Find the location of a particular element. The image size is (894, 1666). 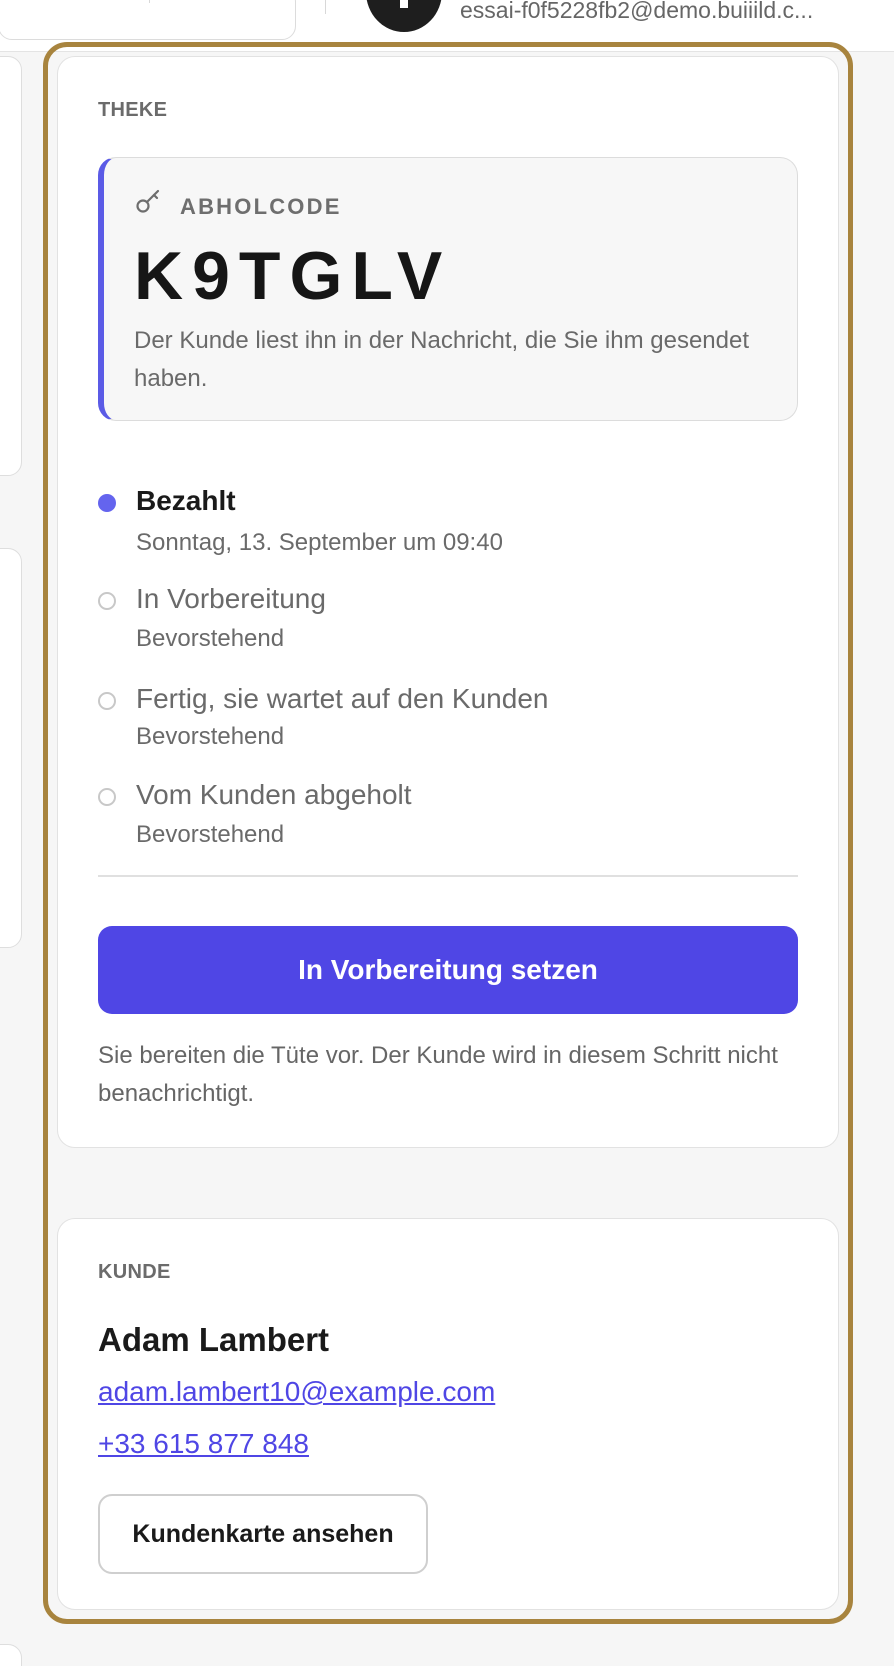

avatar-initial-icon is located at coordinates (404, 4).